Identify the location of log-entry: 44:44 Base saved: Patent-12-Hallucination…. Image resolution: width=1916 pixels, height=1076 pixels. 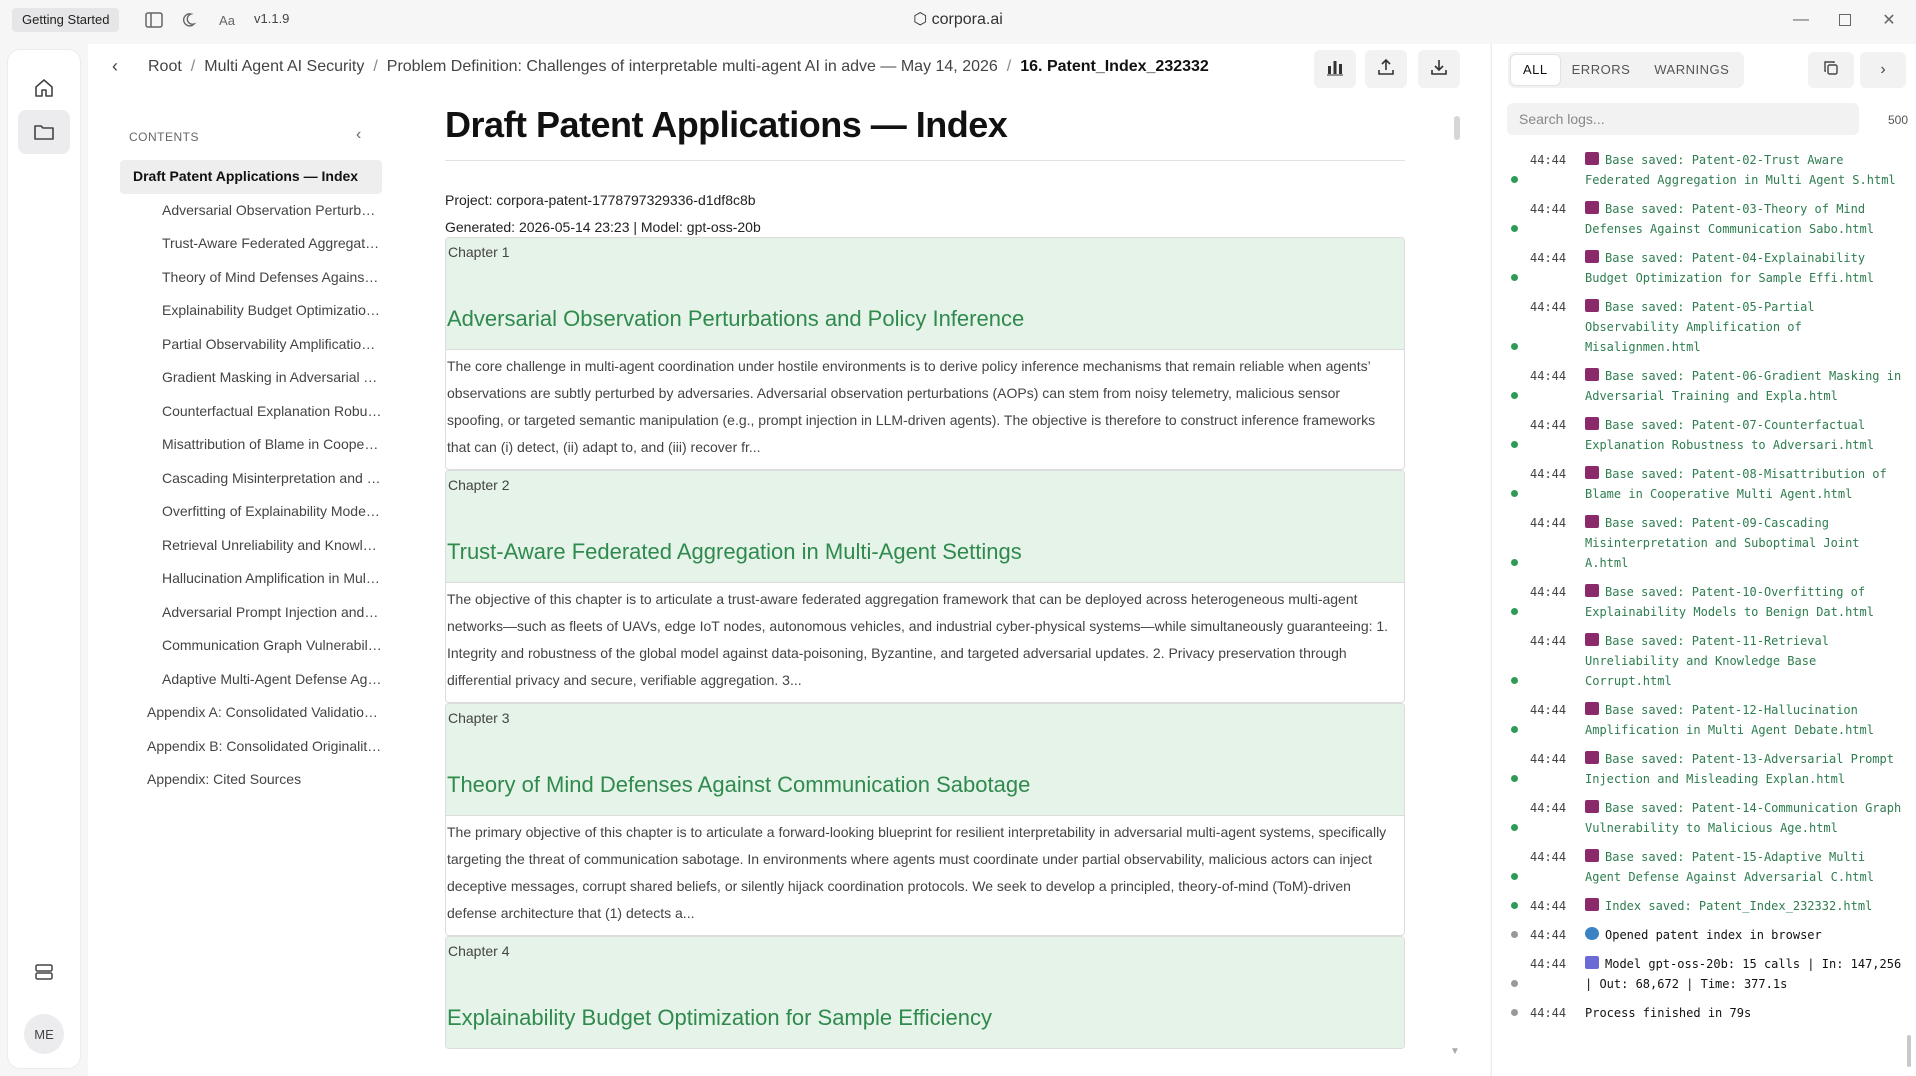
(1709, 720).